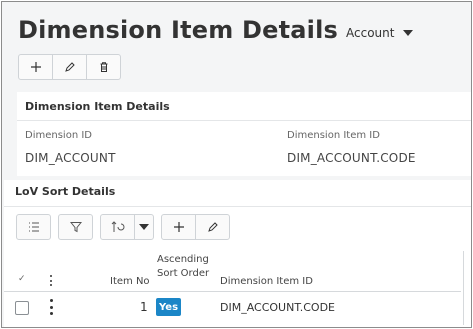 The image size is (473, 329). I want to click on section-divider, so click(237, 206).